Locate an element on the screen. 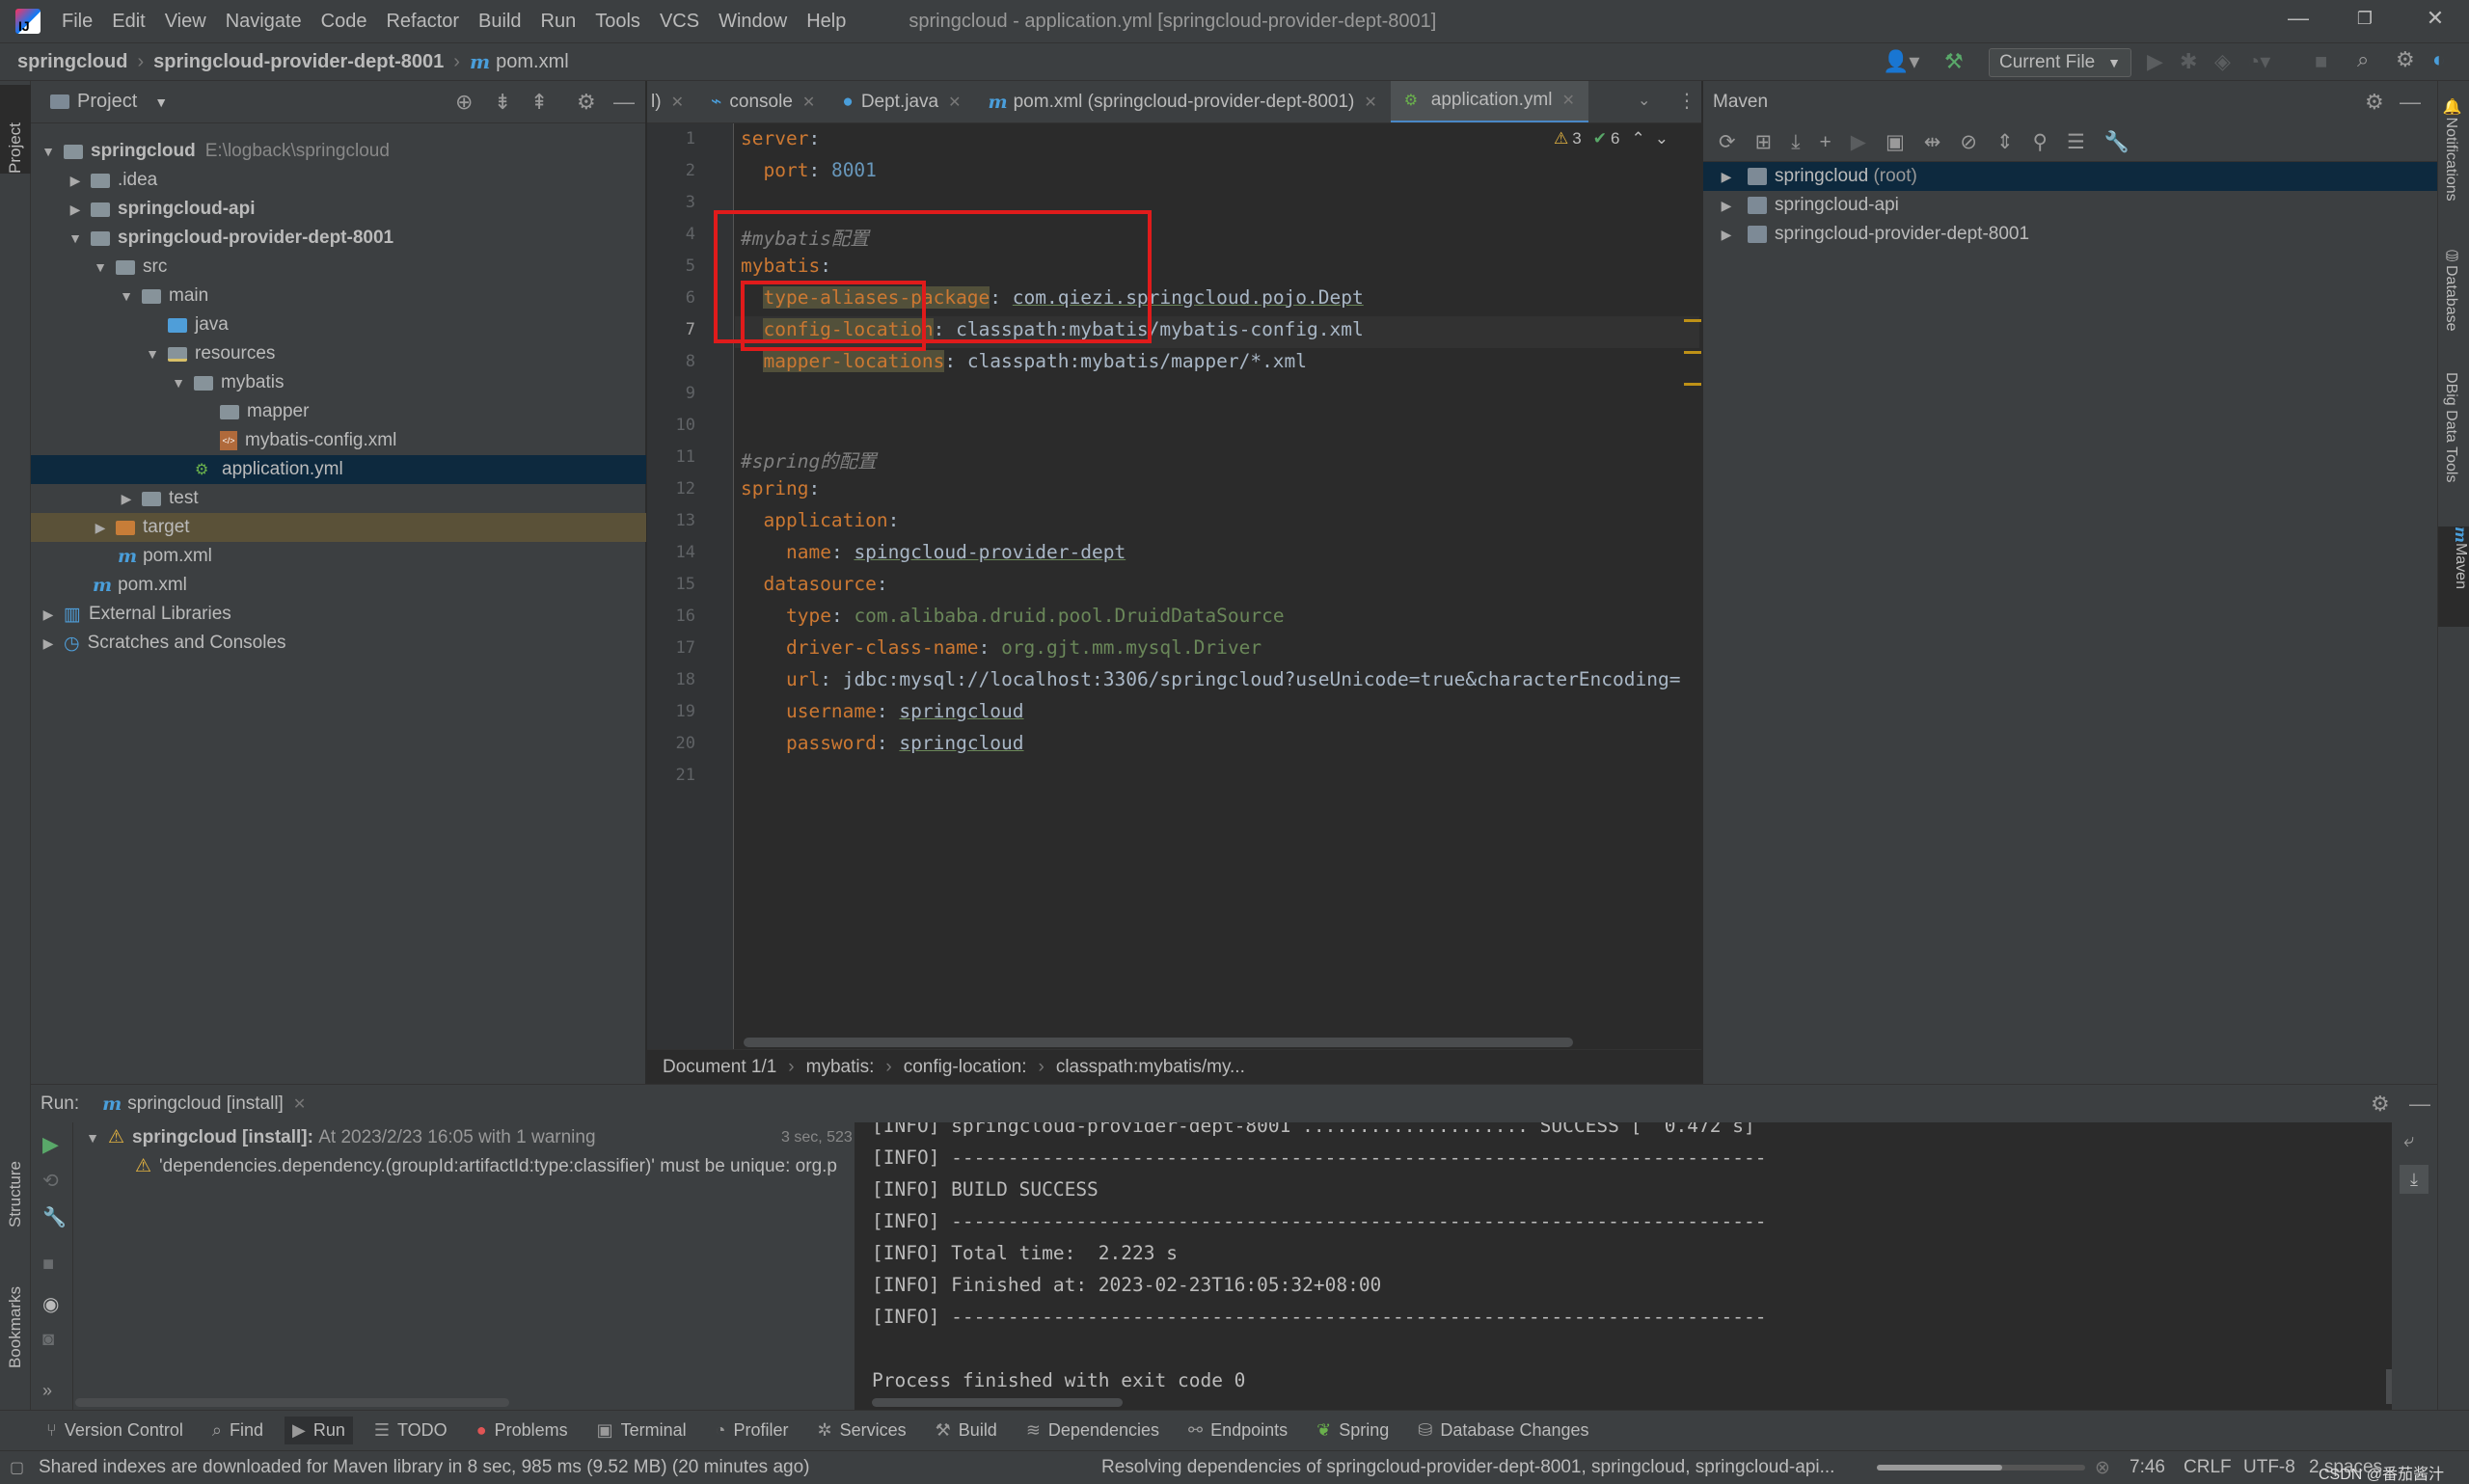 This screenshot has width=2469, height=1484. breadcrumb-file: pom.xml is located at coordinates (532, 62).